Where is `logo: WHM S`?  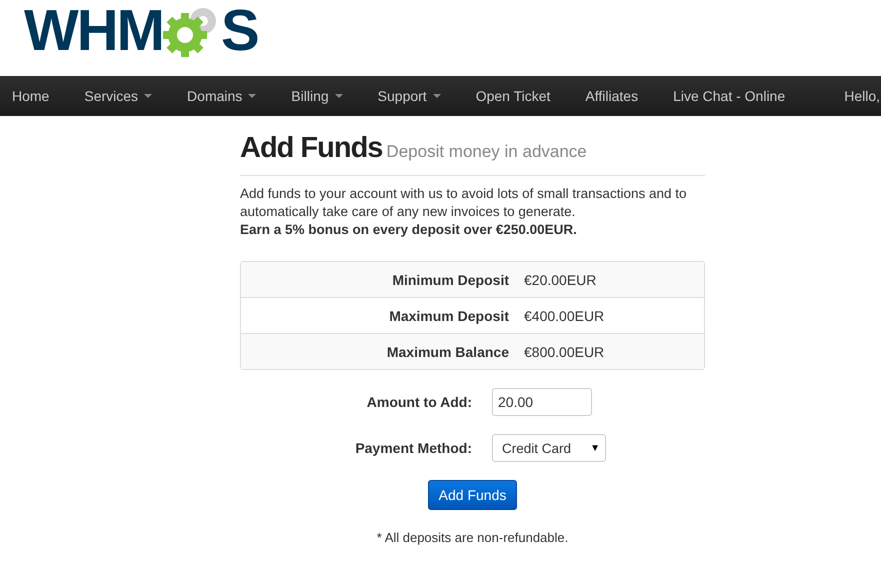
logo: WHM S is located at coordinates (141, 31).